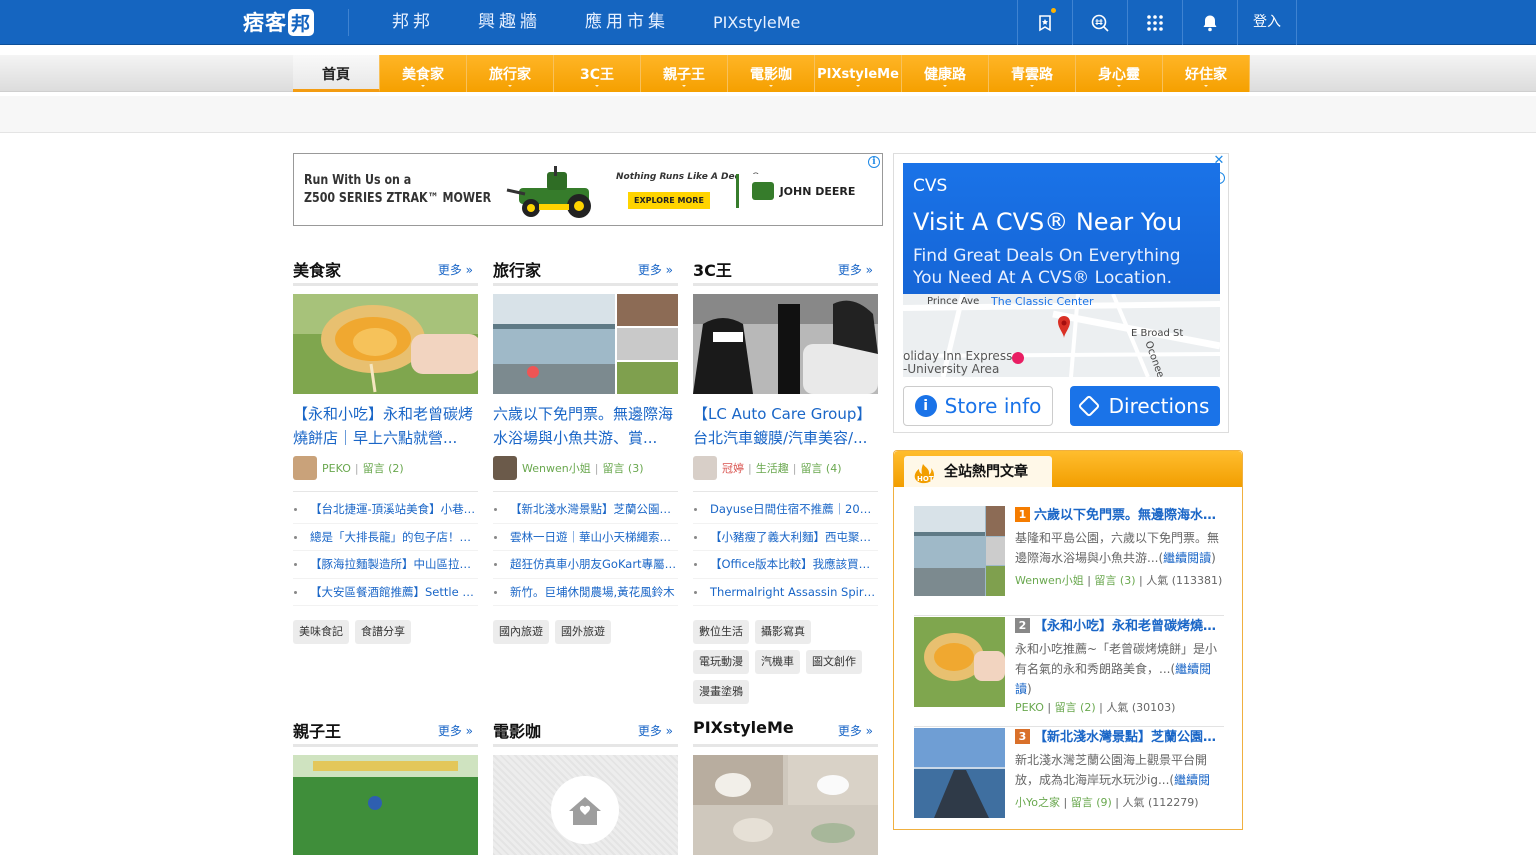 The image size is (1536, 855). What do you see at coordinates (785, 537) in the screenshot?
I see `list-item: 【小豬瘦了義大利麵】西屯聚餐推薦` at bounding box center [785, 537].